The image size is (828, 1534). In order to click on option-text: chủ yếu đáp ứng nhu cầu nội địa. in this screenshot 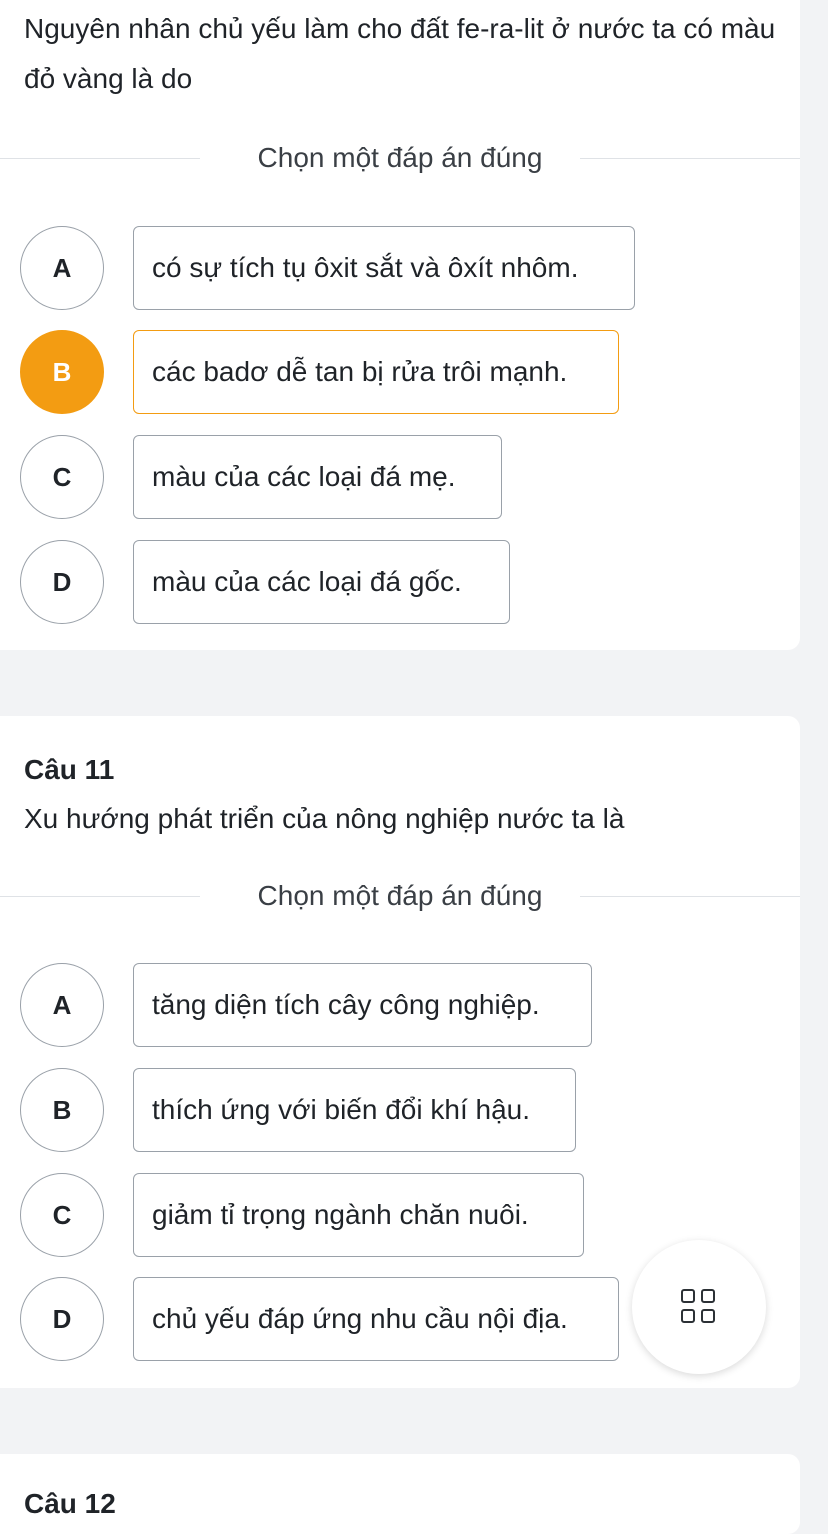, I will do `click(376, 1319)`.